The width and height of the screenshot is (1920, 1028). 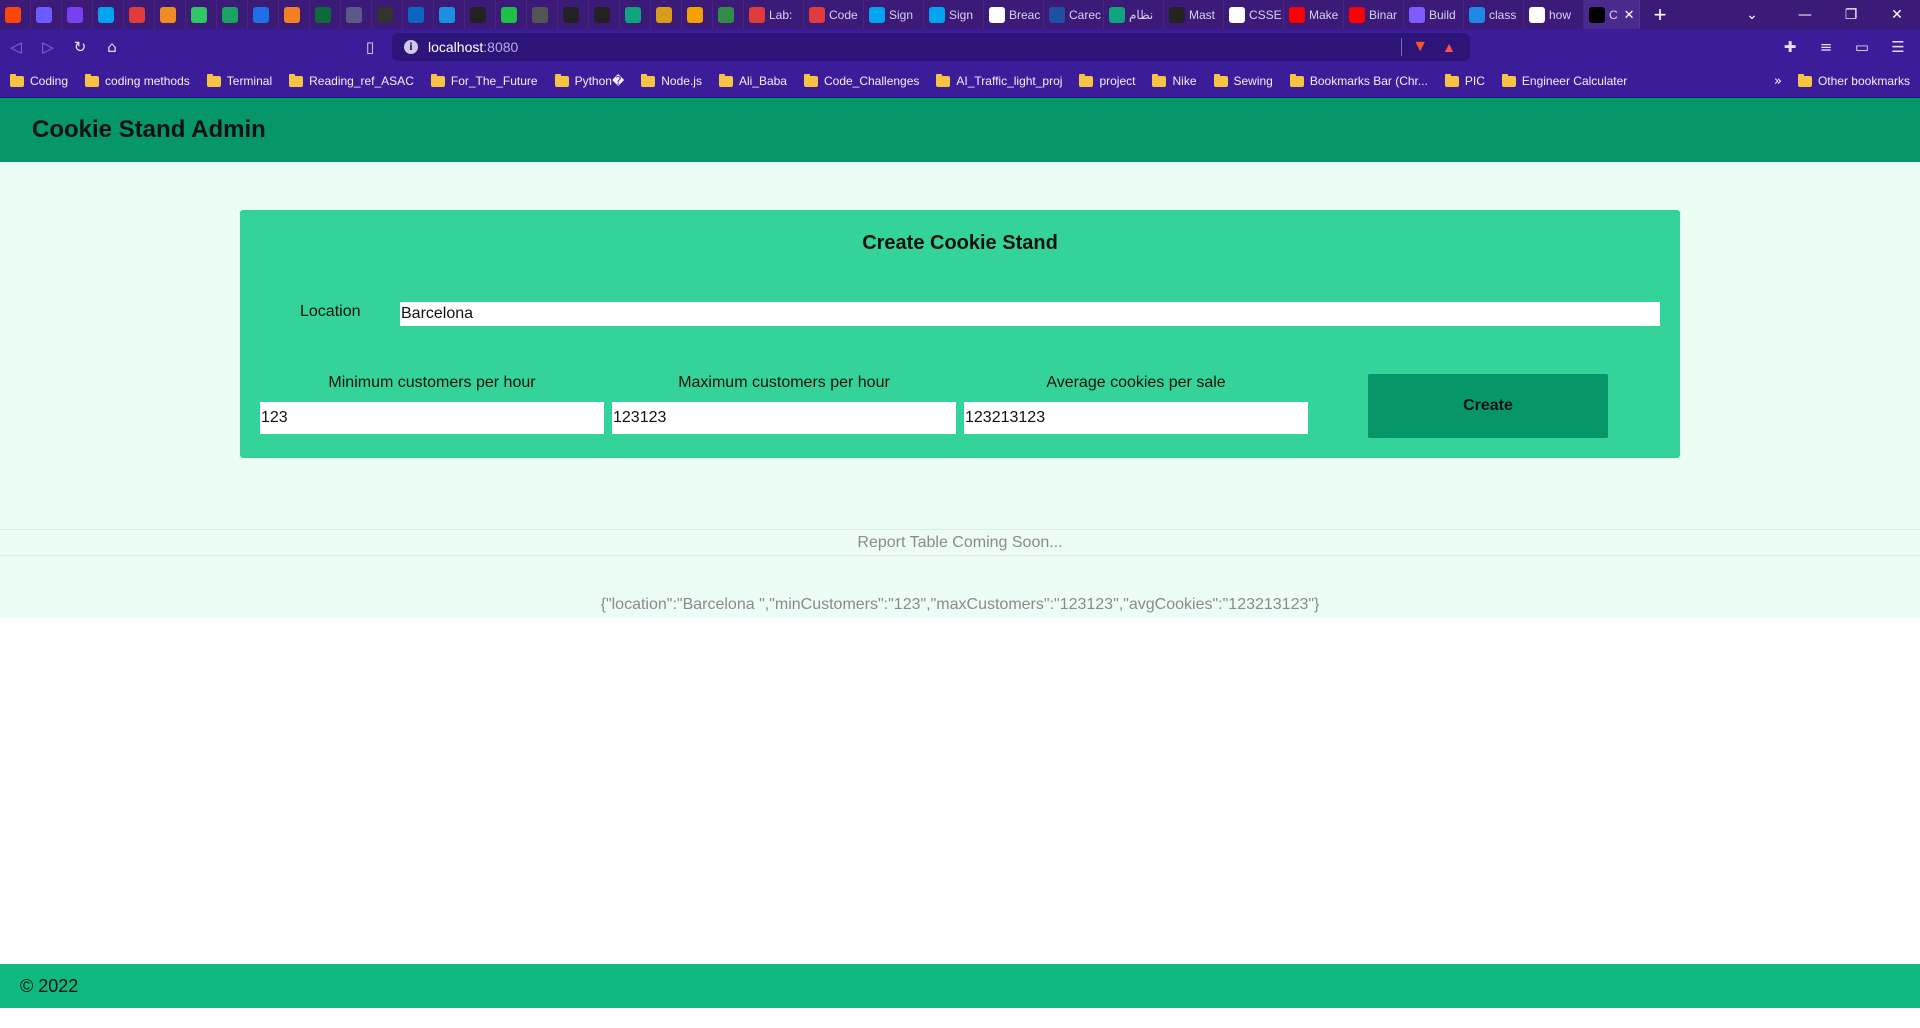 What do you see at coordinates (1030, 314) in the screenshot?
I see `location-input: Barcelona` at bounding box center [1030, 314].